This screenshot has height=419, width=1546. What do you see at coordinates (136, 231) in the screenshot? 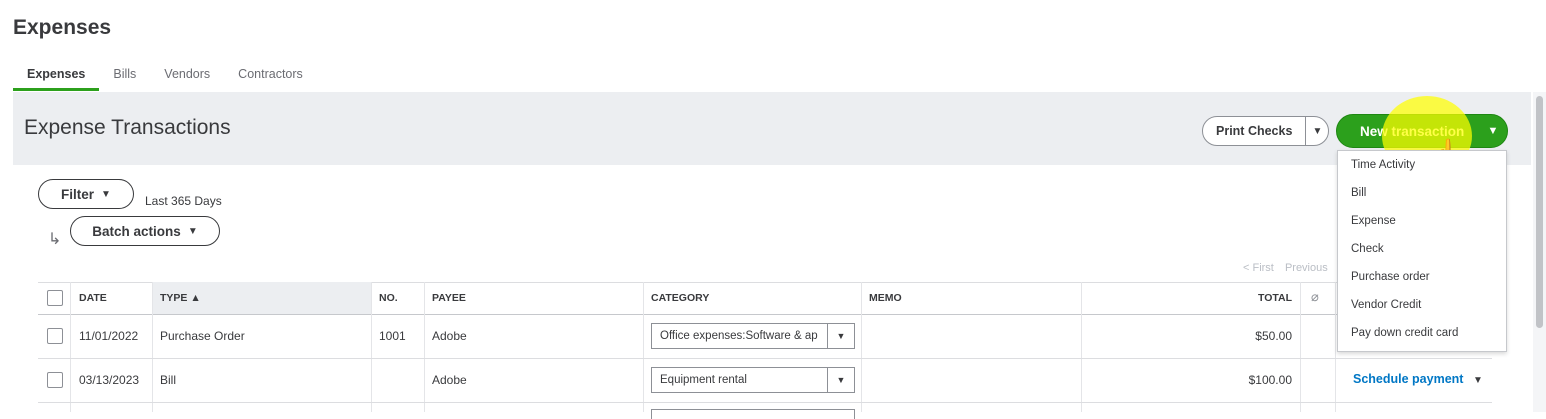
I see `batch-actions-label: Batch actions` at bounding box center [136, 231].